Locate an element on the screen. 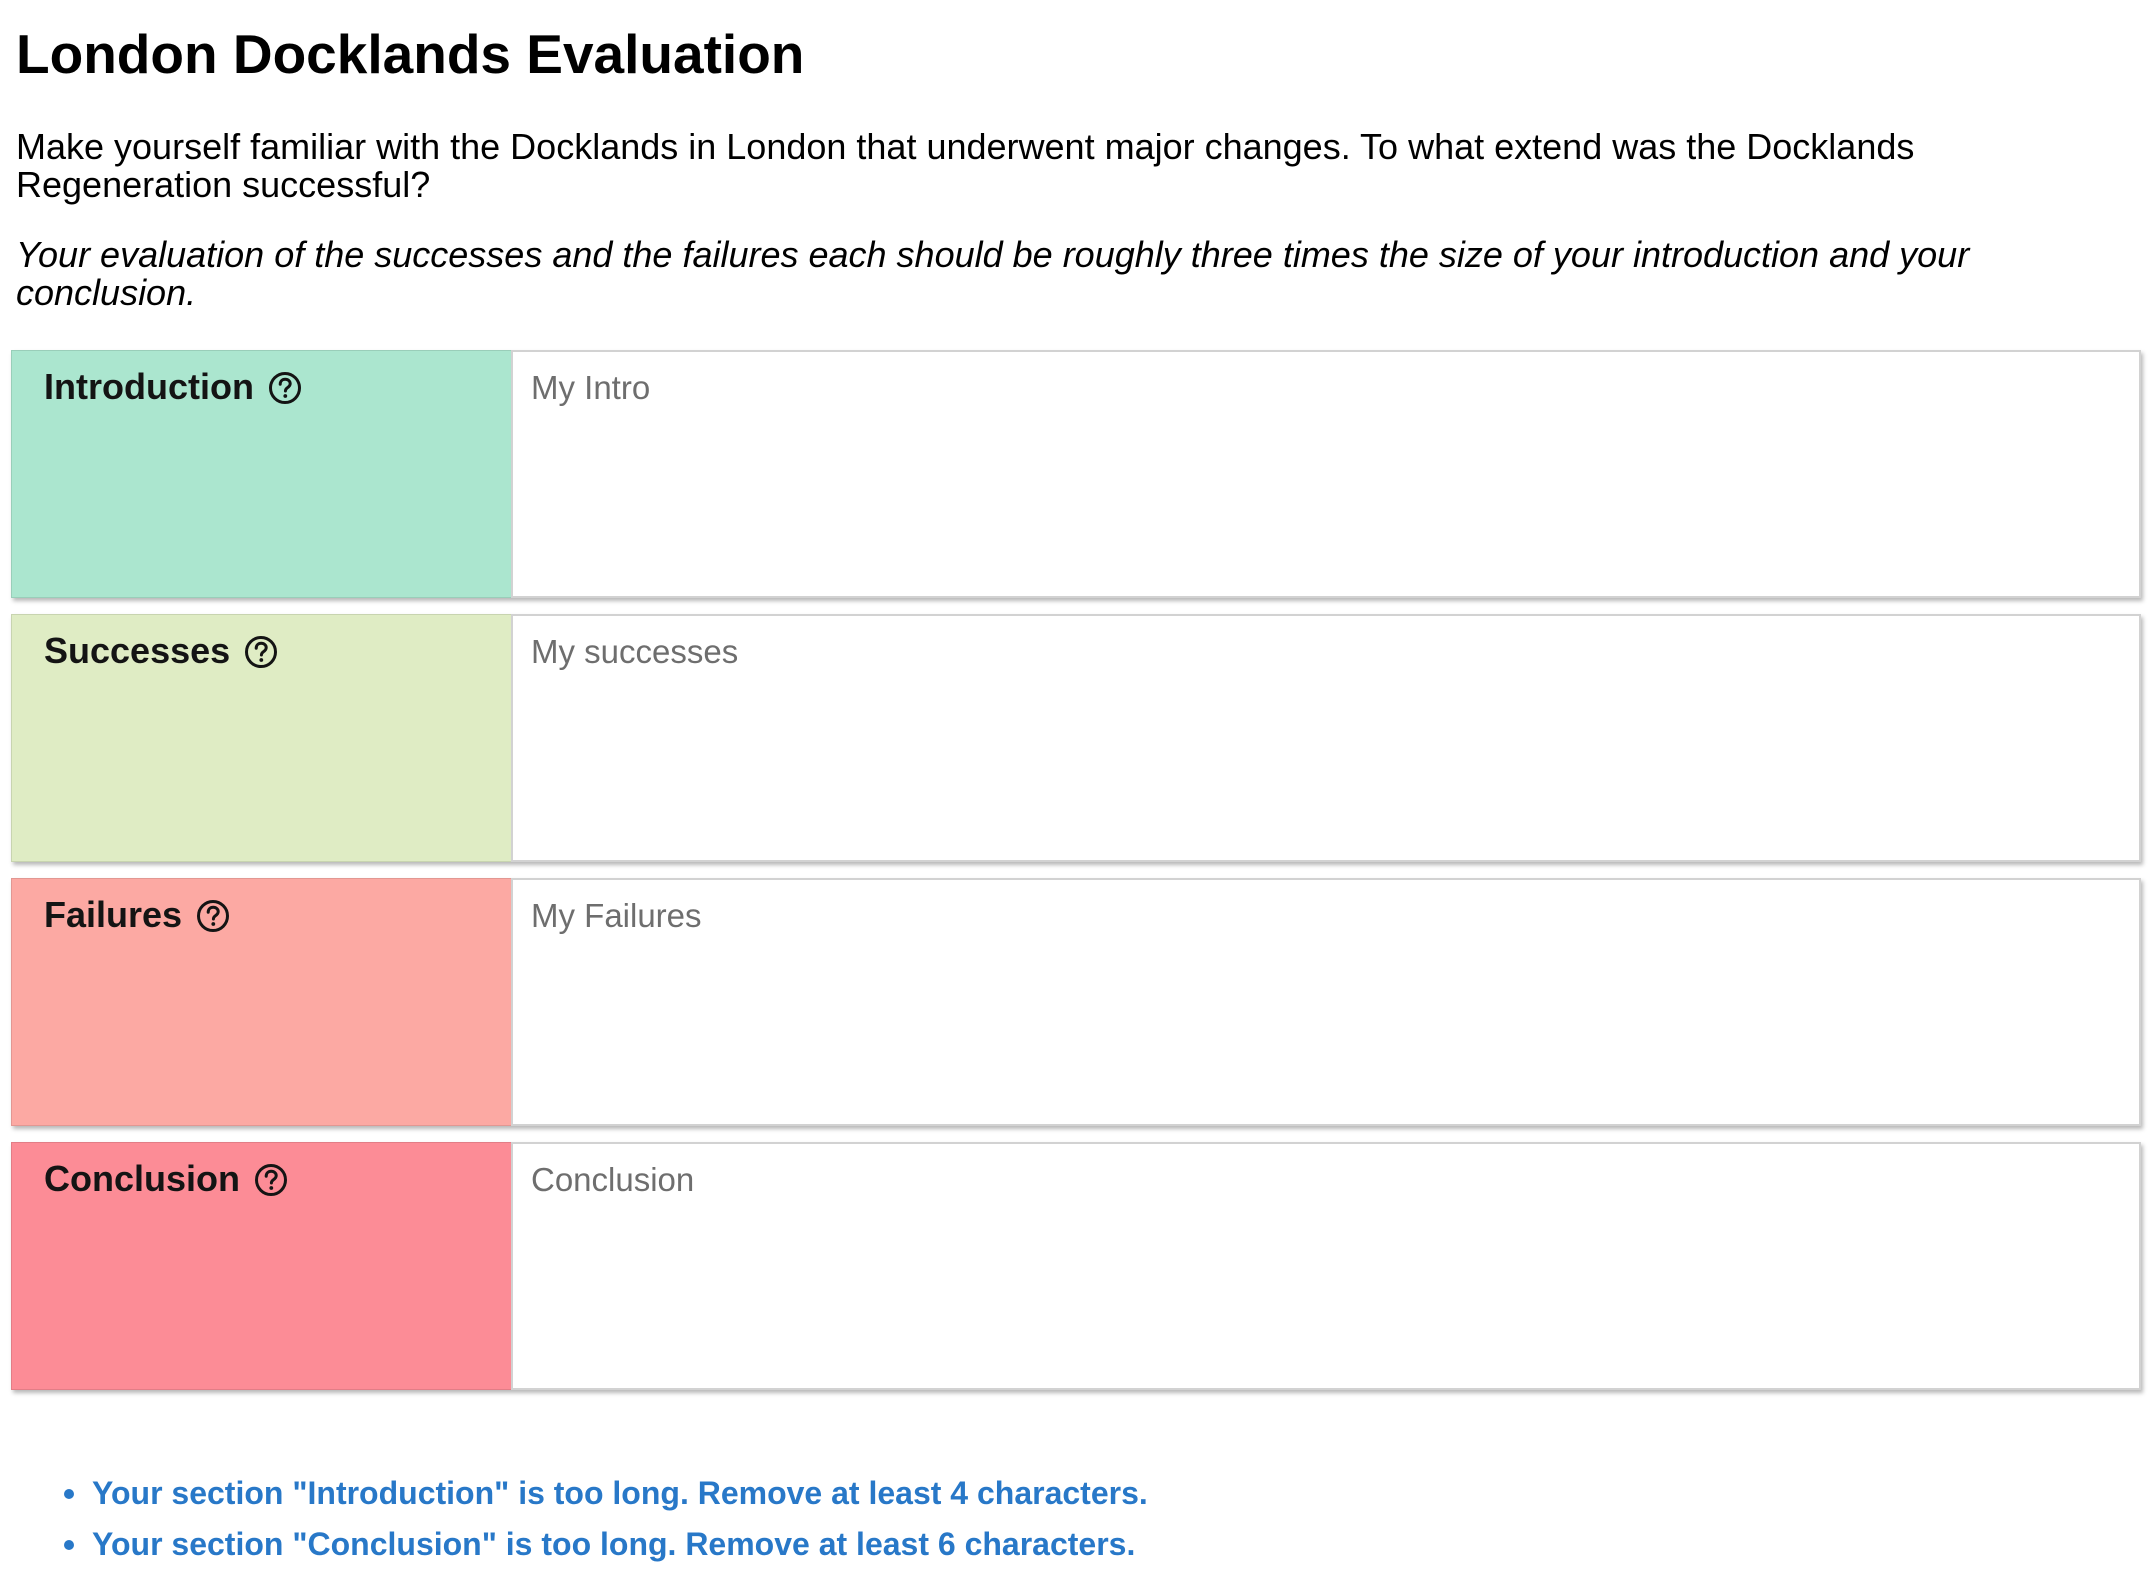  section-title: Conclusion is located at coordinates (142, 1178).